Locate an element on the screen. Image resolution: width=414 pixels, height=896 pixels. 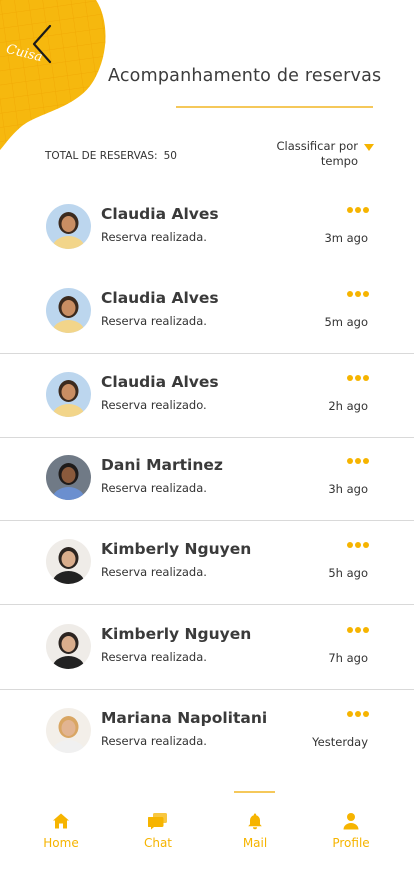
chat-icon is located at coordinates (157, 821).